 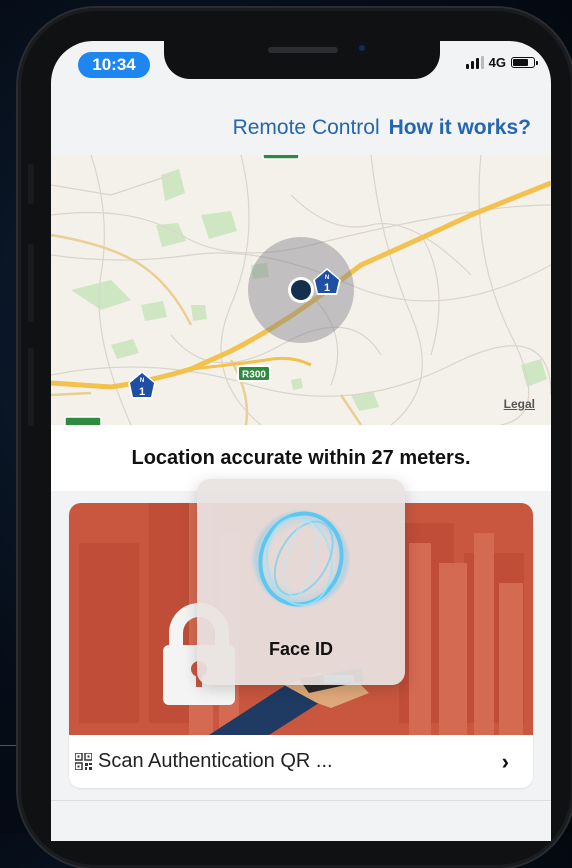 I want to click on status-time: 10:34, so click(x=114, y=65).